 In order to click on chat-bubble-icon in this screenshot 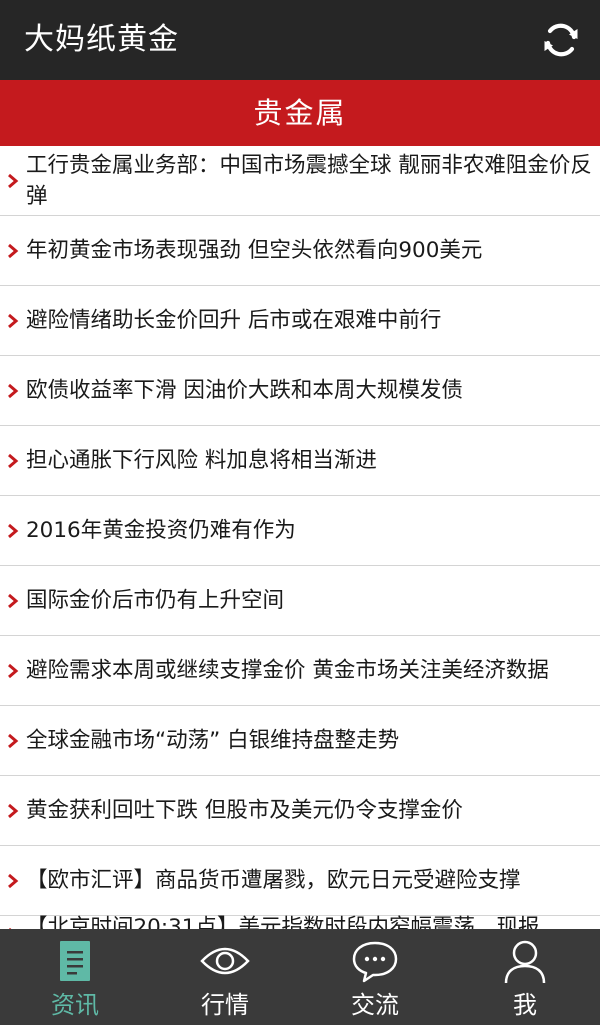, I will do `click(375, 962)`.